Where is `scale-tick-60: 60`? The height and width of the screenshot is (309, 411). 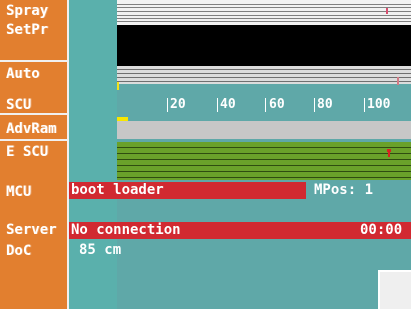
scale-tick-60: 60 is located at coordinates (277, 104).